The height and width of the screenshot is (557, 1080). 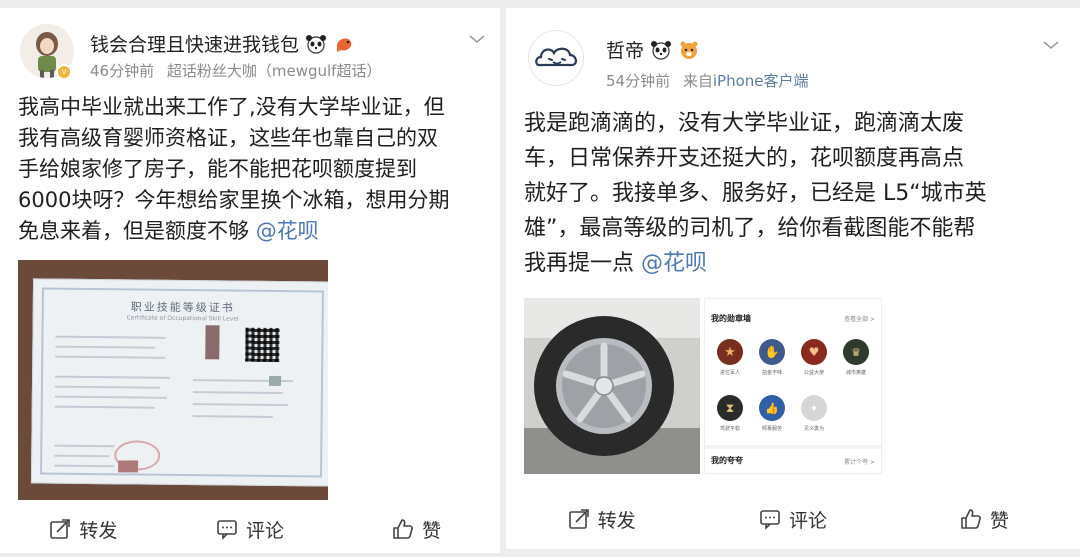 I want to click on post-source-link: iPhone客户端, so click(x=761, y=81).